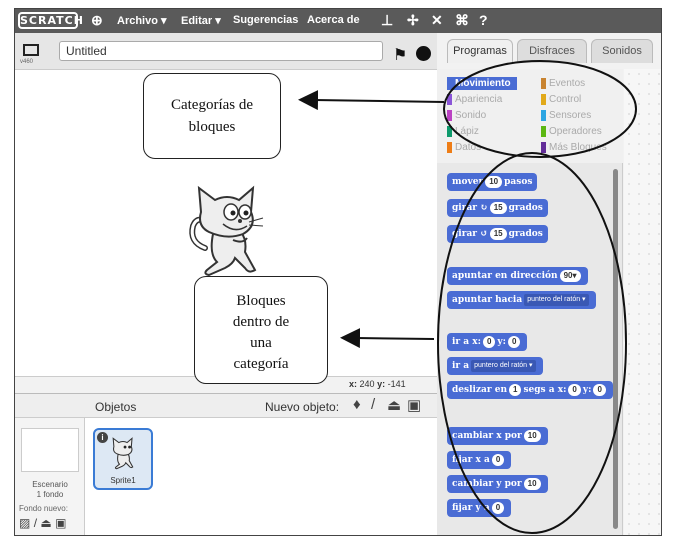  What do you see at coordinates (414, 405) in the screenshot?
I see `camera-sprite-icon: ▣` at bounding box center [414, 405].